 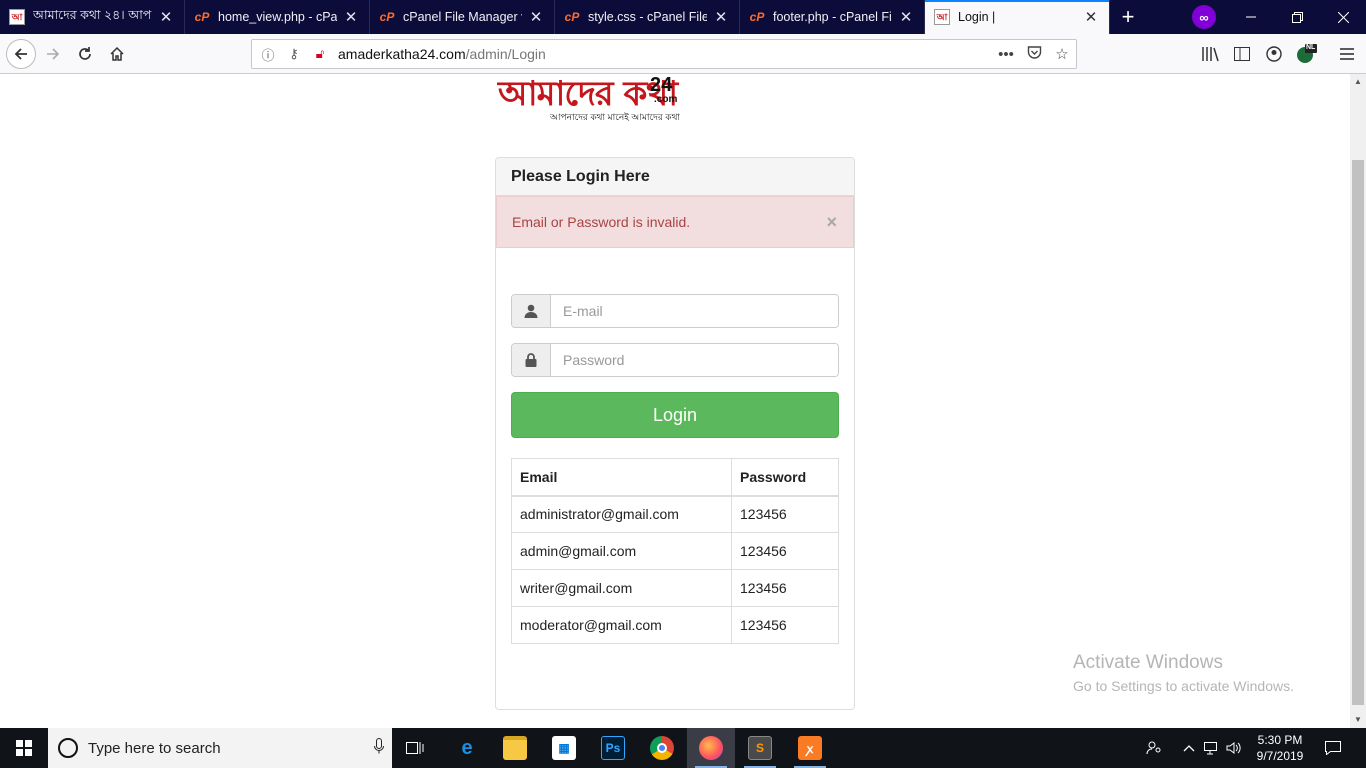 What do you see at coordinates (505, 54) in the screenshot?
I see `url-path: /admin/Login` at bounding box center [505, 54].